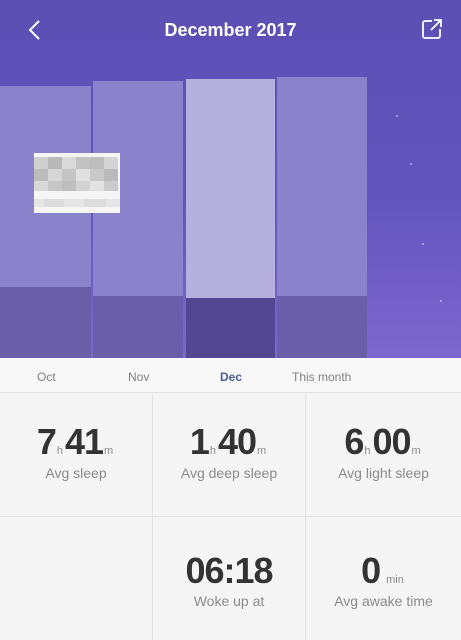  What do you see at coordinates (367, 451) in the screenshot?
I see `avg-light-sleep-h-unit: h` at bounding box center [367, 451].